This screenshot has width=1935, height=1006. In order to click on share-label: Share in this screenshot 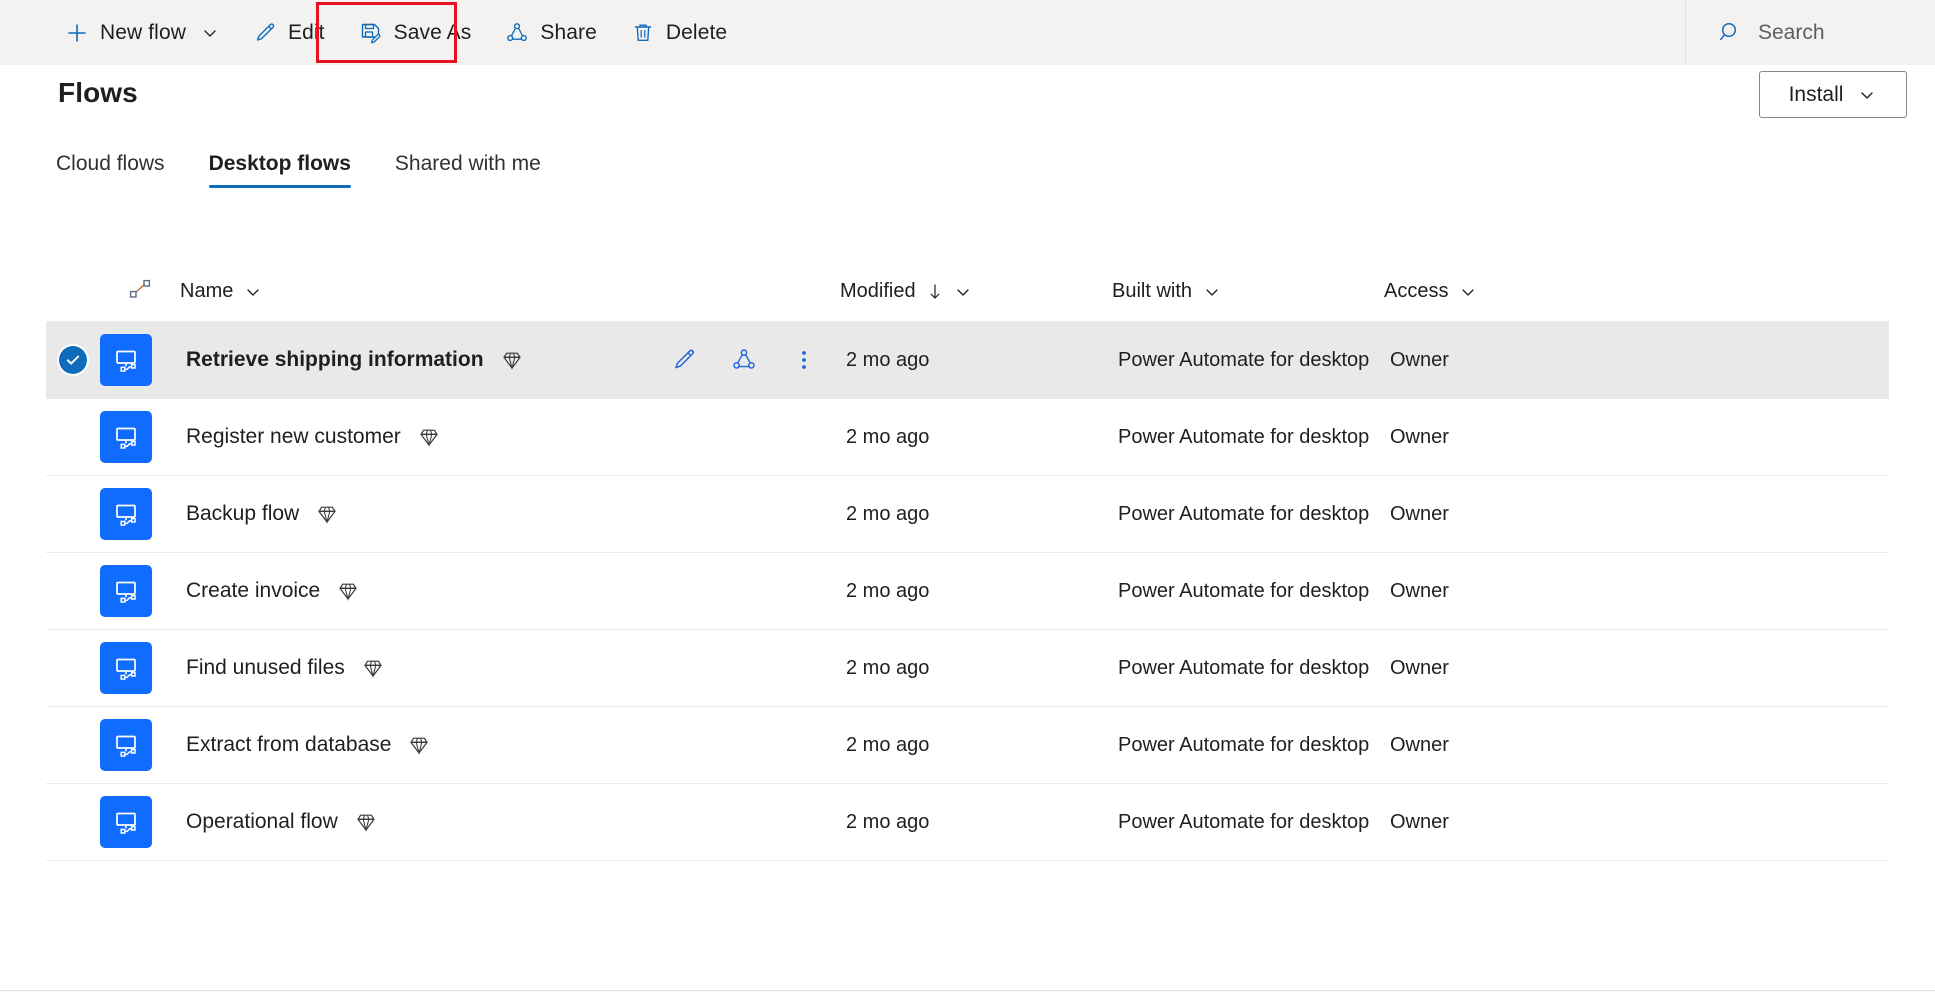, I will do `click(568, 32)`.